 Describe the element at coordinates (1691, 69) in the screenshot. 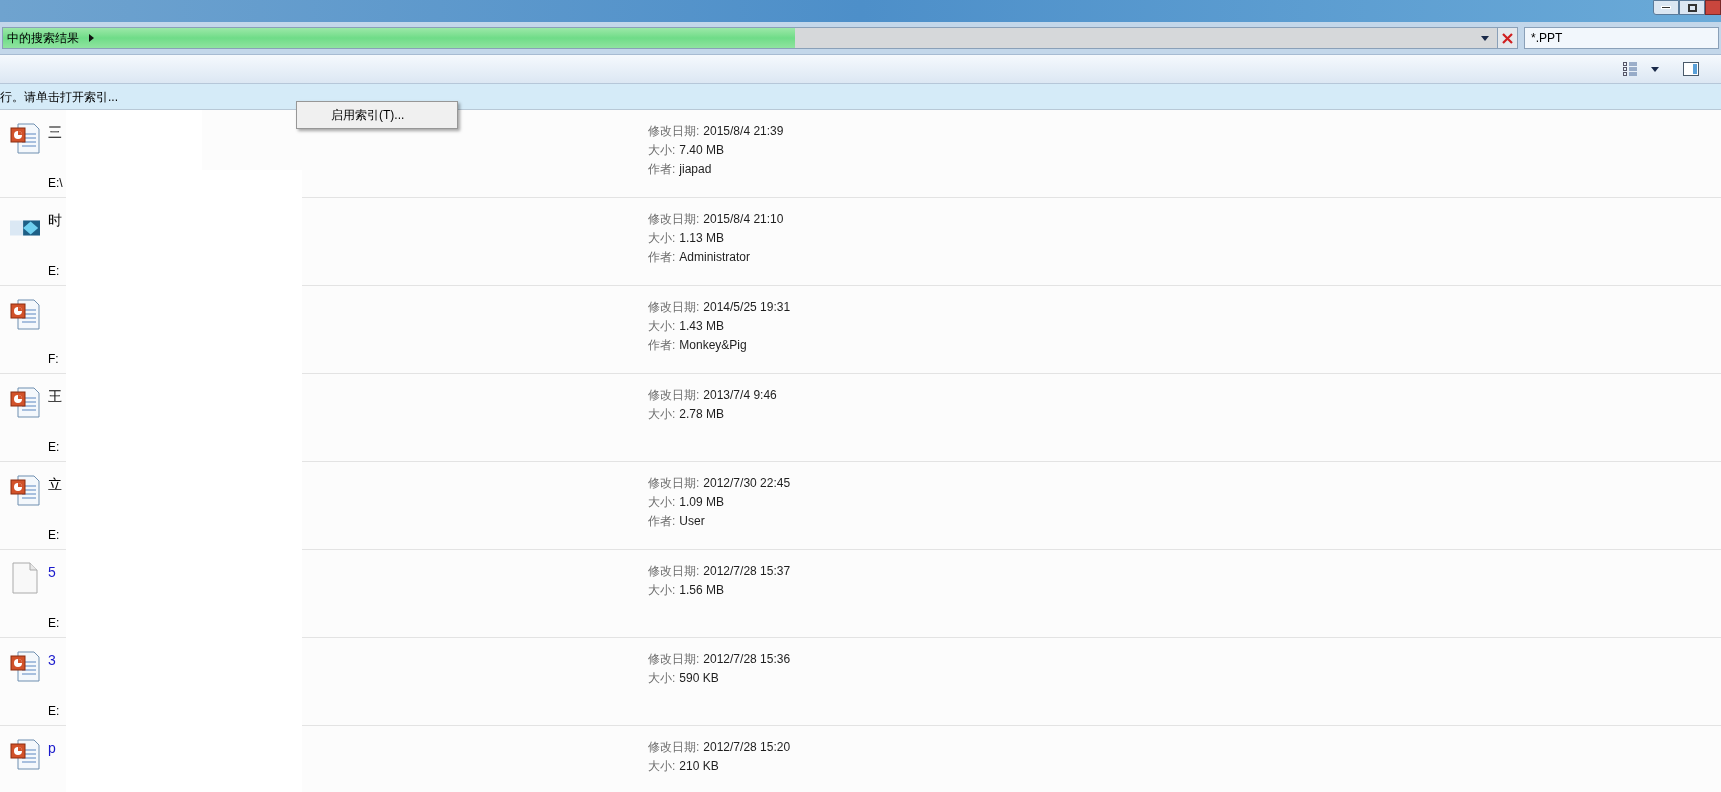

I see `preview-pane-icon` at that location.